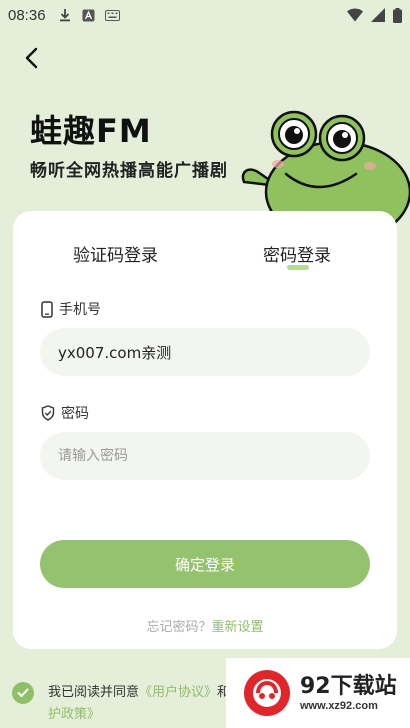 This screenshot has width=410, height=728. I want to click on phone-field-label: 手机号, so click(71, 309).